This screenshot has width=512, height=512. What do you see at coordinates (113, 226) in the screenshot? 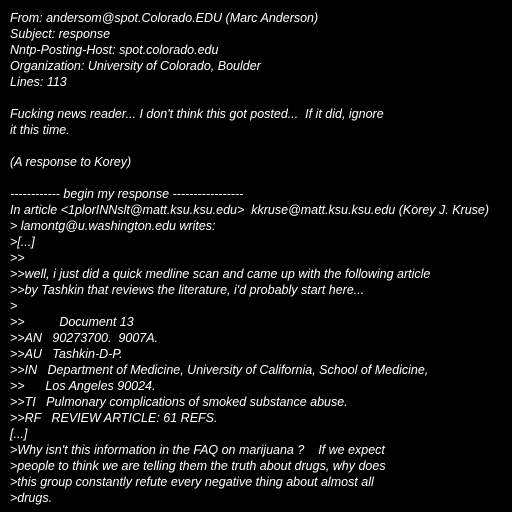
I see `writes-line: > lamontg@u.washington.edu writes:` at bounding box center [113, 226].